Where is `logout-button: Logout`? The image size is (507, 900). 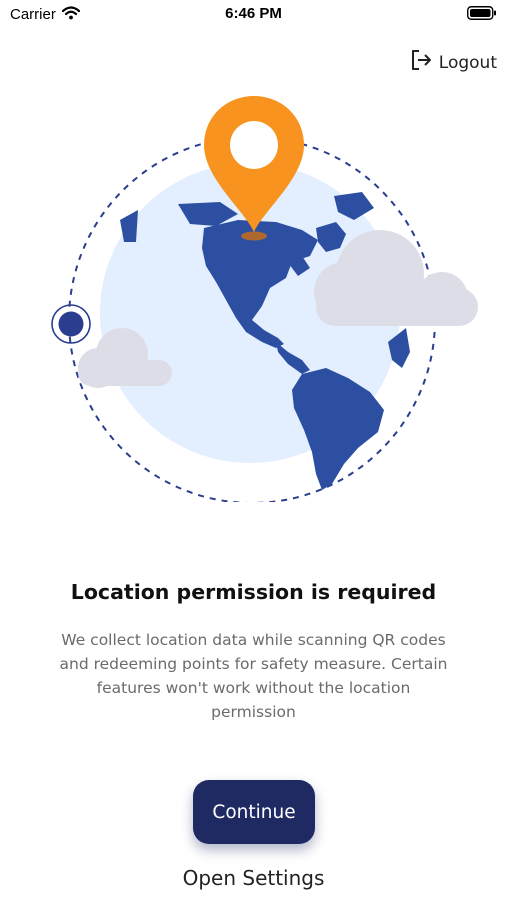 logout-button: Logout is located at coordinates (453, 62).